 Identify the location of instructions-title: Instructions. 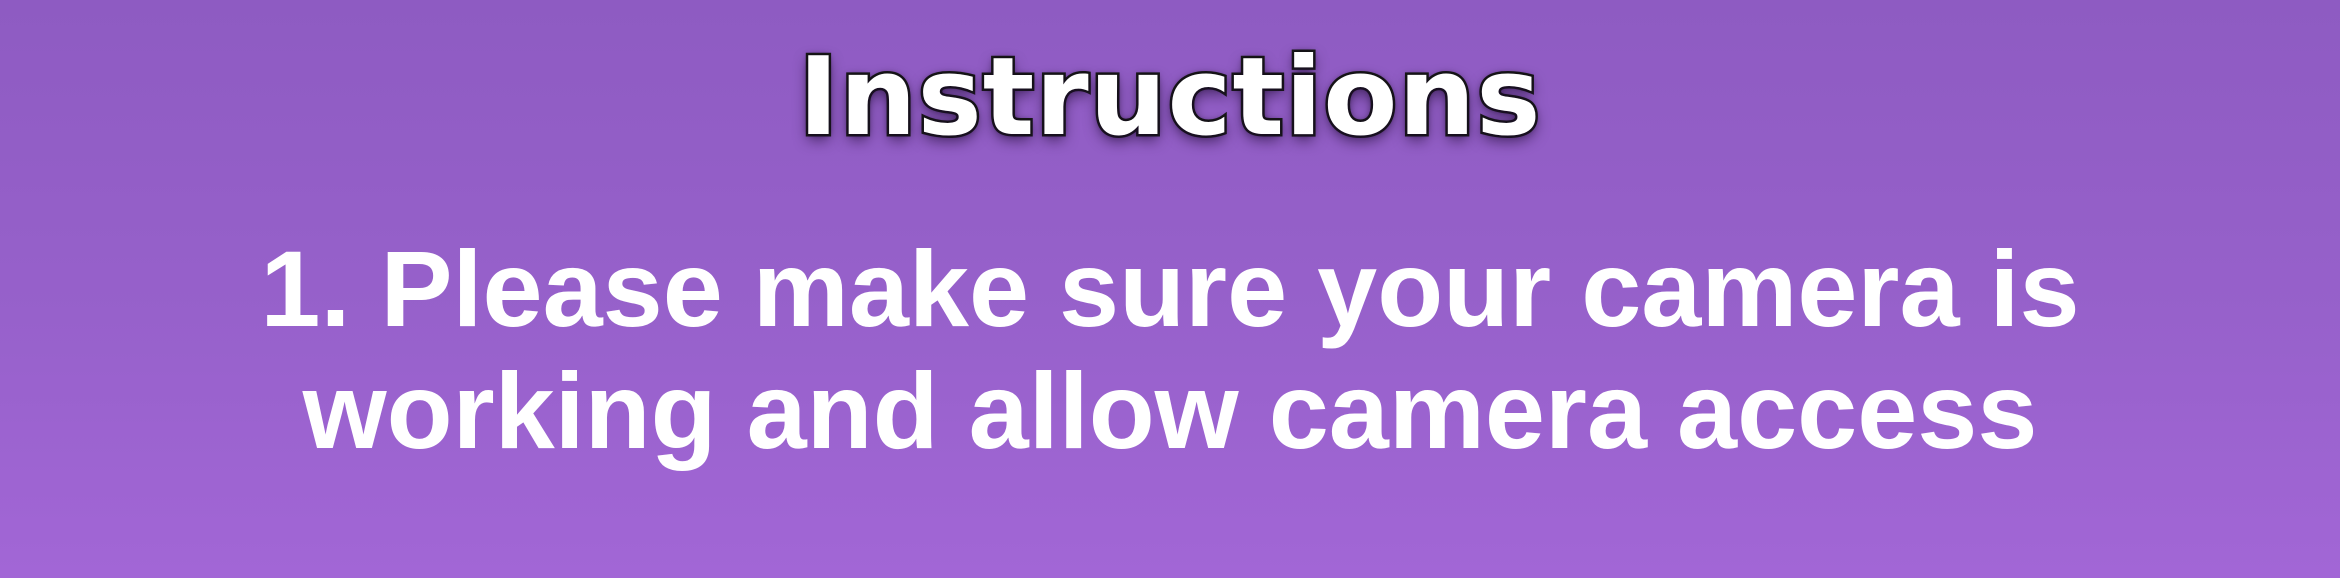
(1169, 97).